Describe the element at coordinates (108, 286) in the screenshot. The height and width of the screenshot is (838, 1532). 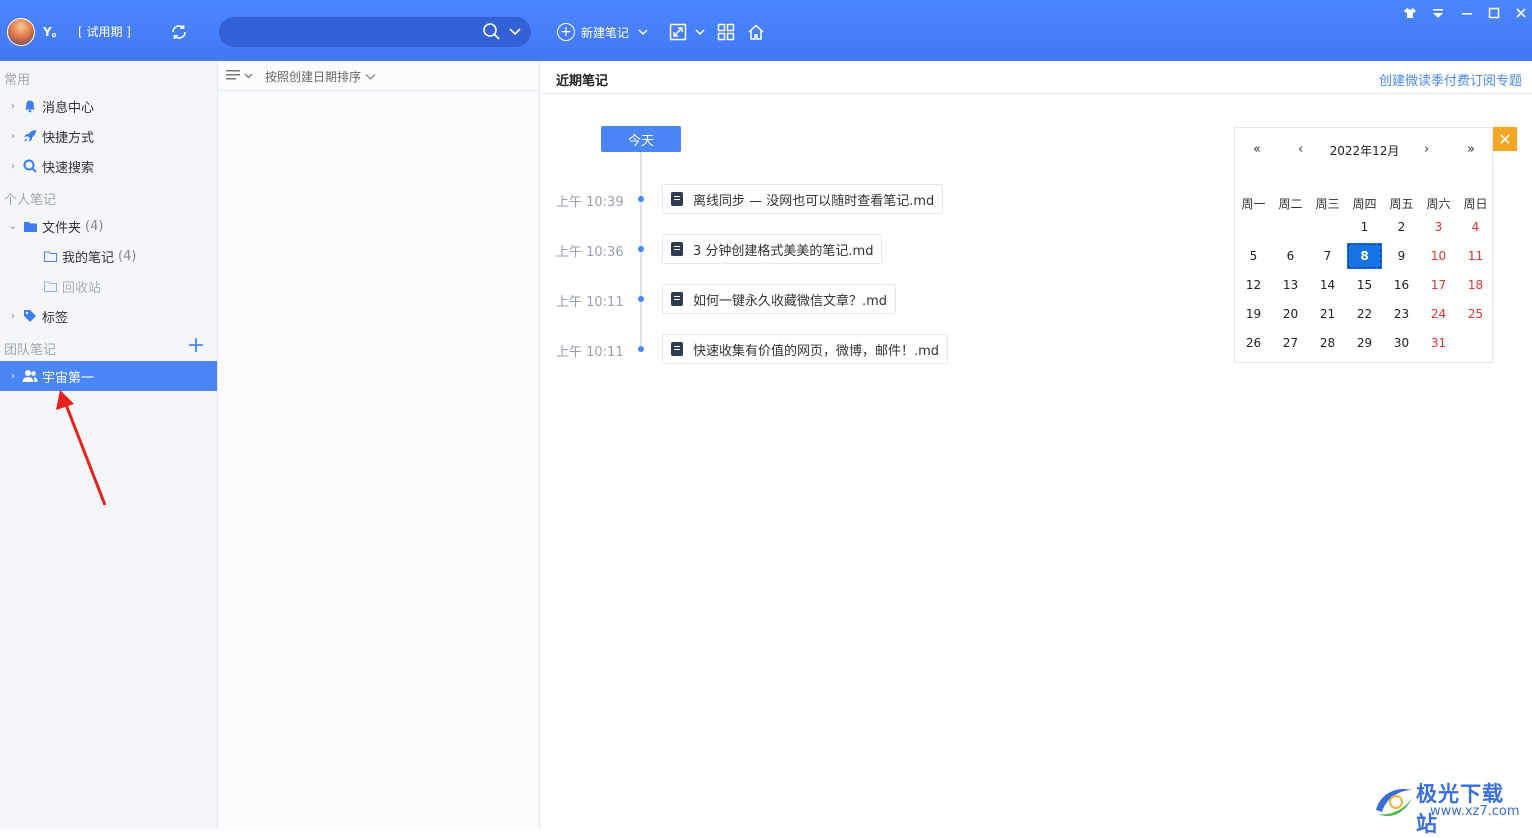
I see `sidebar-item-recycle-bin: 回收站` at that location.